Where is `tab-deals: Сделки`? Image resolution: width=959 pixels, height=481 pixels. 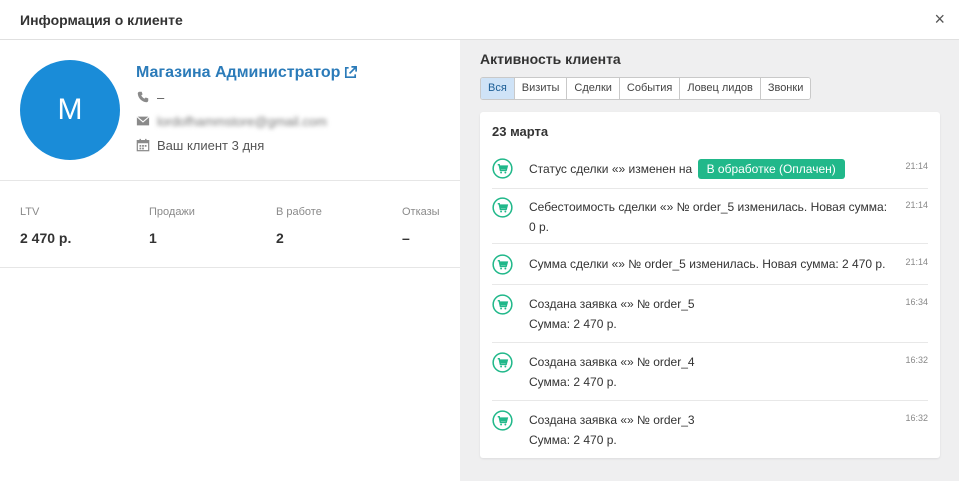
tab-deals: Сделки is located at coordinates (593, 88).